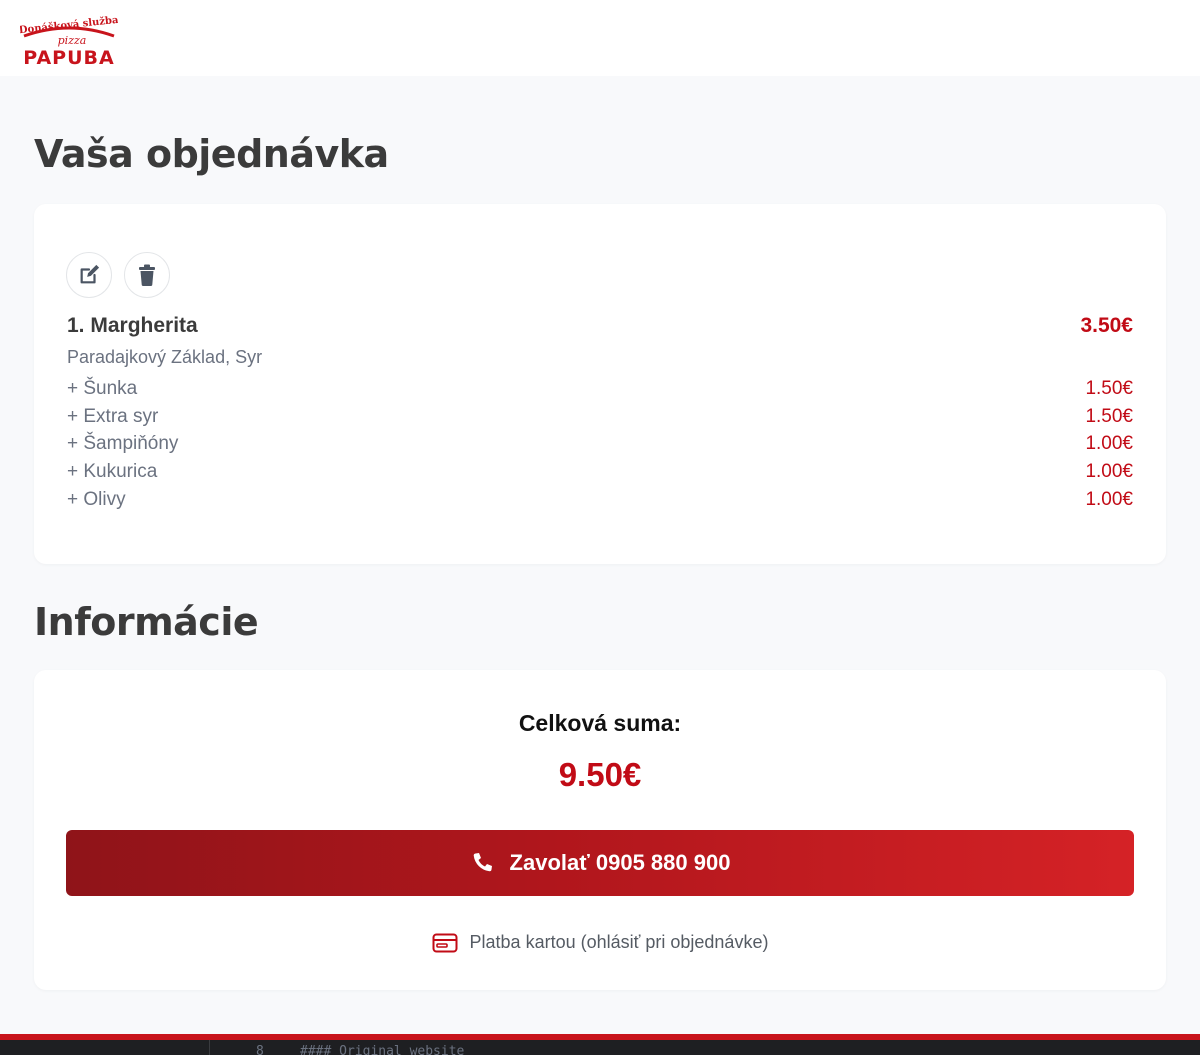 The image size is (1200, 1055). What do you see at coordinates (600, 774) in the screenshot?
I see `total-value: 9.50€` at bounding box center [600, 774].